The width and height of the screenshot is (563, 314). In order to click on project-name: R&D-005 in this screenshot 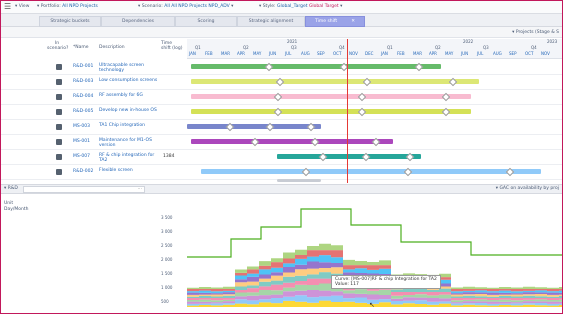, I will do `click(83, 111)`.